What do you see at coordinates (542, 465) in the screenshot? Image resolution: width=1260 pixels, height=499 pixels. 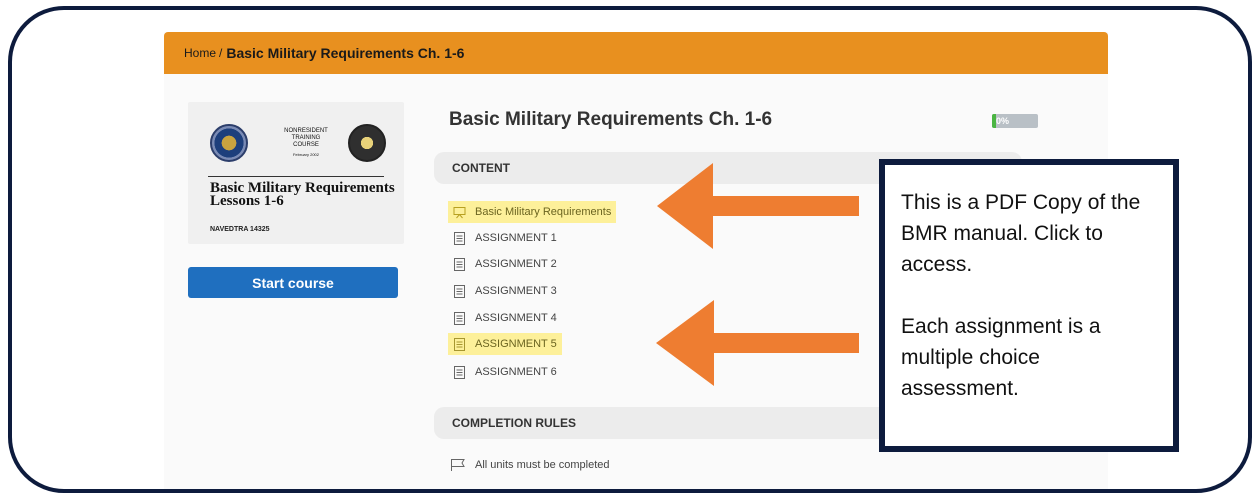 I see `completion-rule-text: All units must be completed` at bounding box center [542, 465].